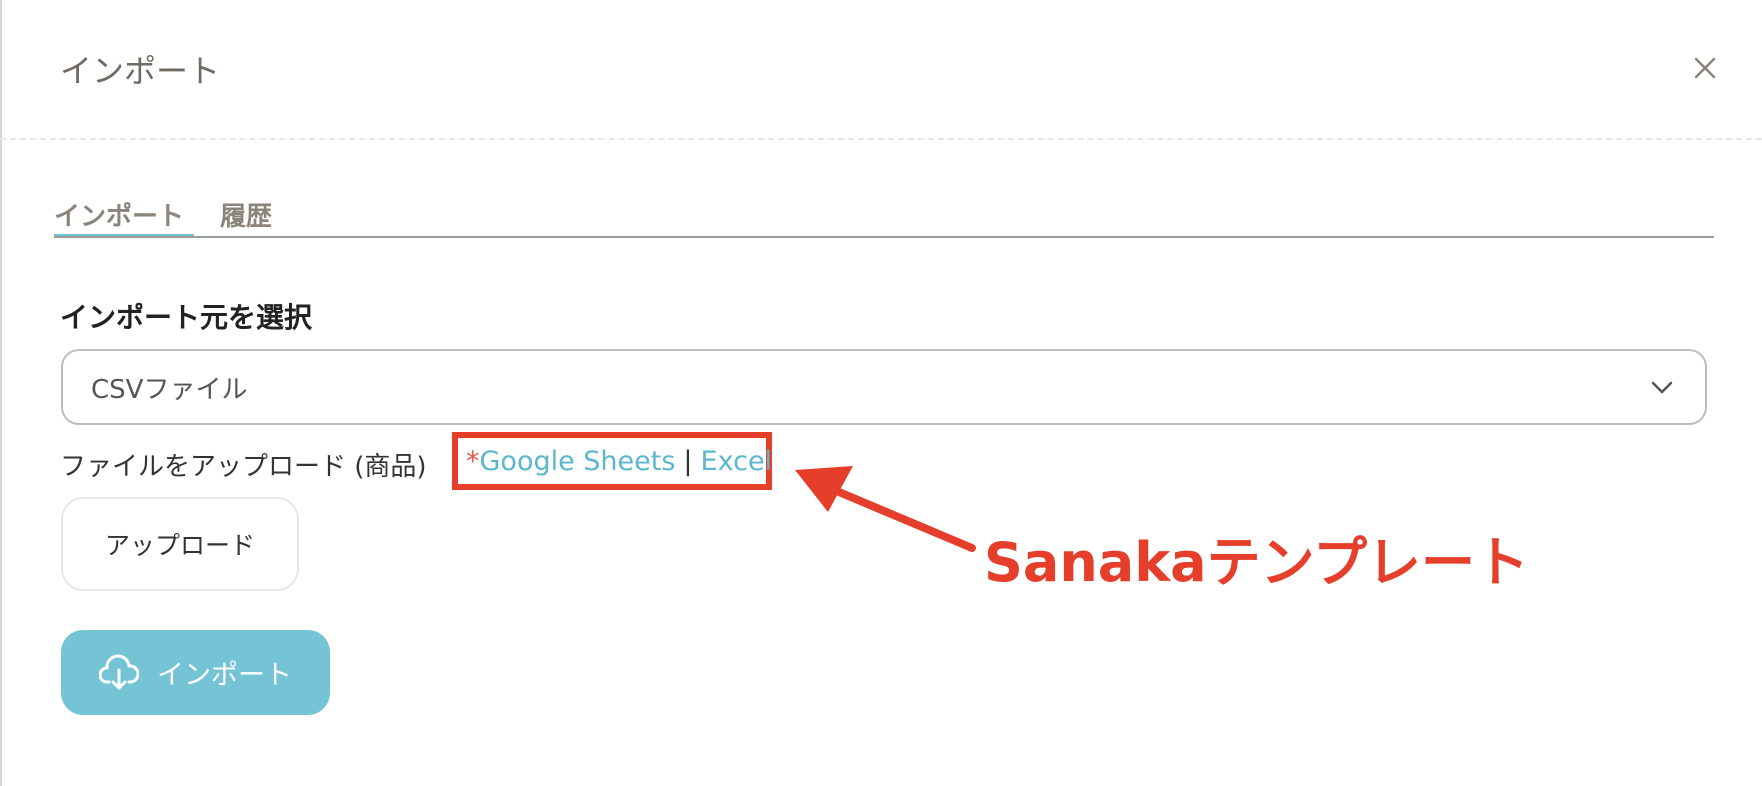  I want to click on import-button-label: インポート, so click(224, 675).